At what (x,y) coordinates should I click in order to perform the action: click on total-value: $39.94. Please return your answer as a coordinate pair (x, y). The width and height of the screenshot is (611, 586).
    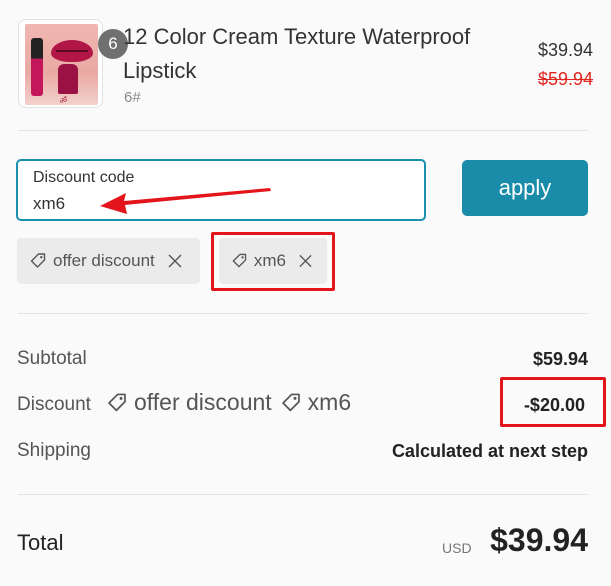
    Looking at the image, I should click on (539, 540).